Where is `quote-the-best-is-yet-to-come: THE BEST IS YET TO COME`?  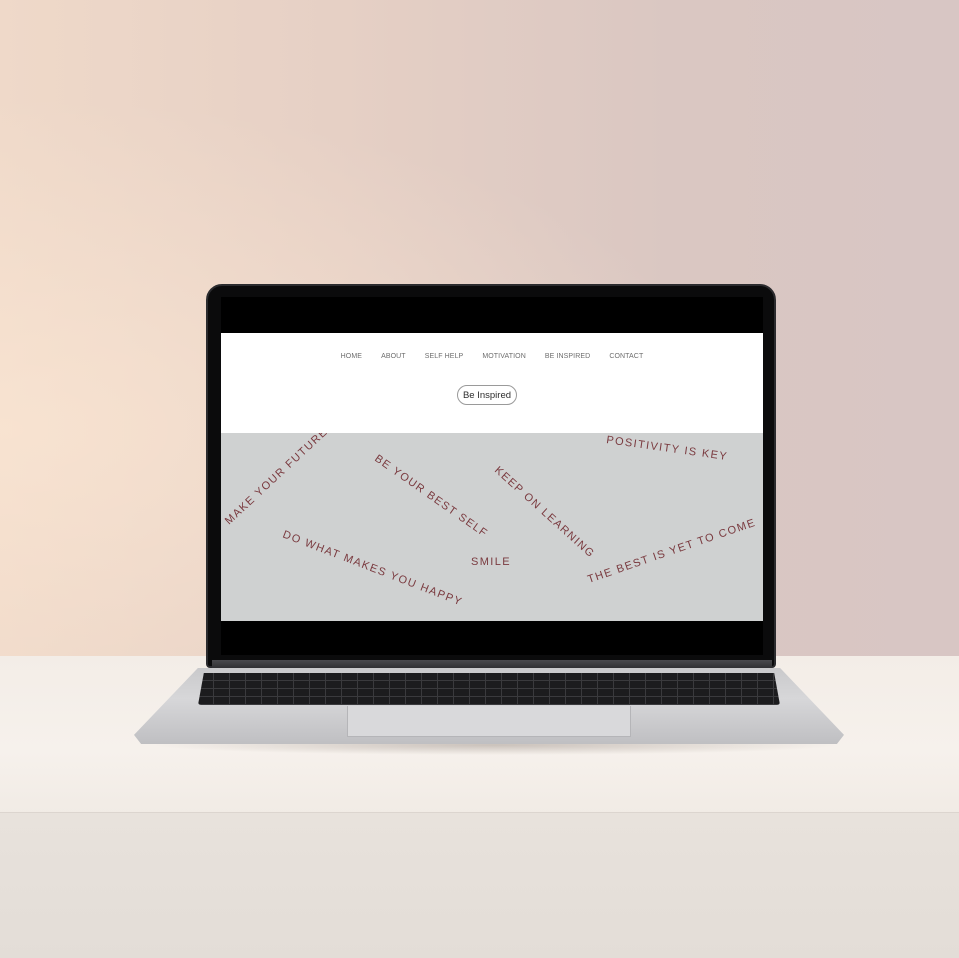
quote-the-best-is-yet-to-come: THE BEST IS YET TO COME is located at coordinates (672, 551).